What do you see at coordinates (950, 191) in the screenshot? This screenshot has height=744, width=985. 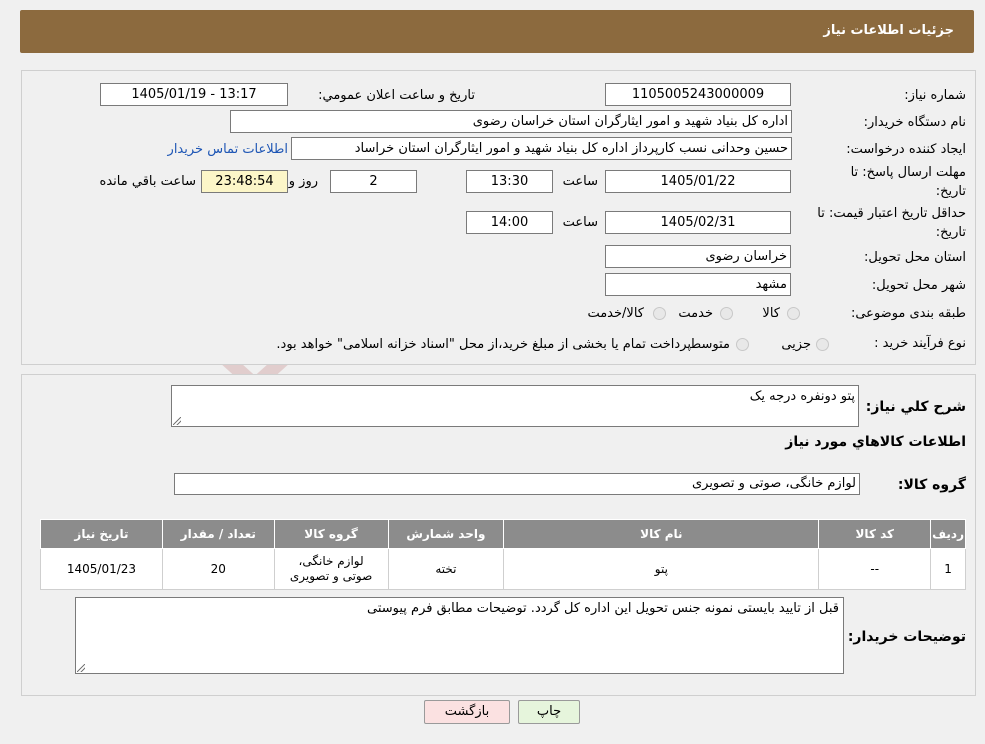 I see `reply-deadline-label-2: تاريخ:` at bounding box center [950, 191].